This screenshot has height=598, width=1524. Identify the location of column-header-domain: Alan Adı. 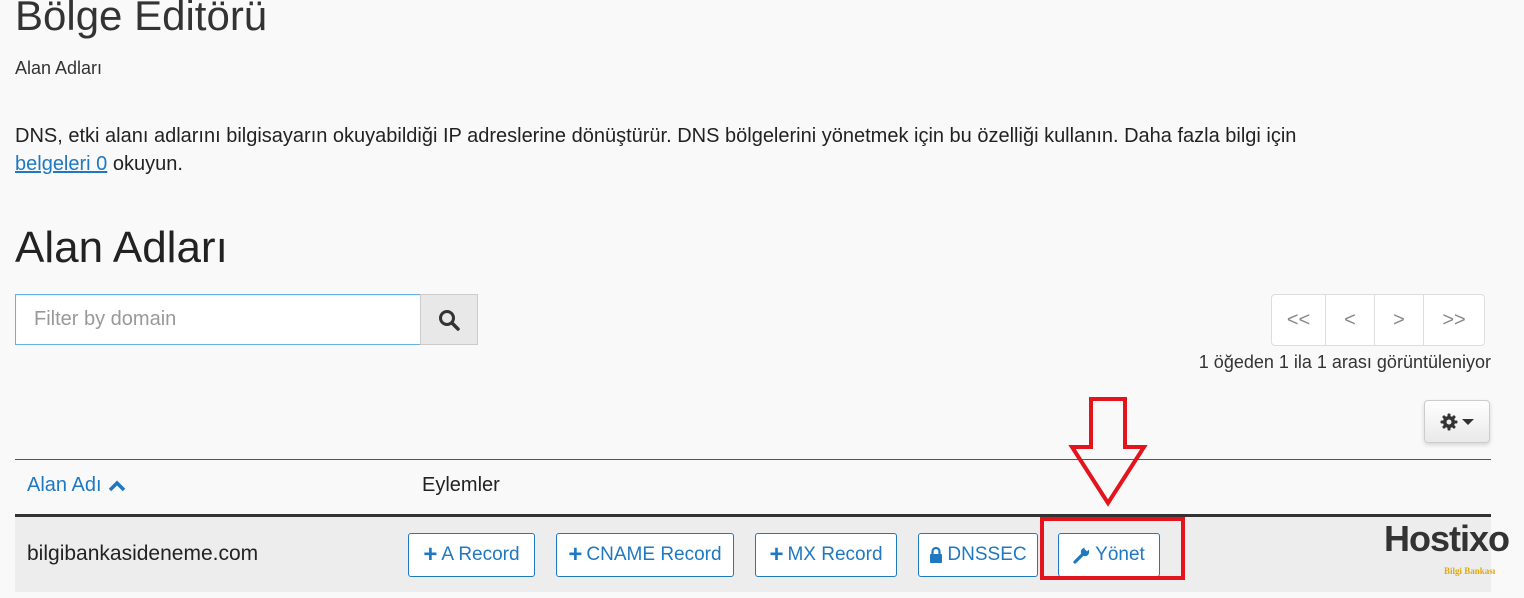
(76, 485).